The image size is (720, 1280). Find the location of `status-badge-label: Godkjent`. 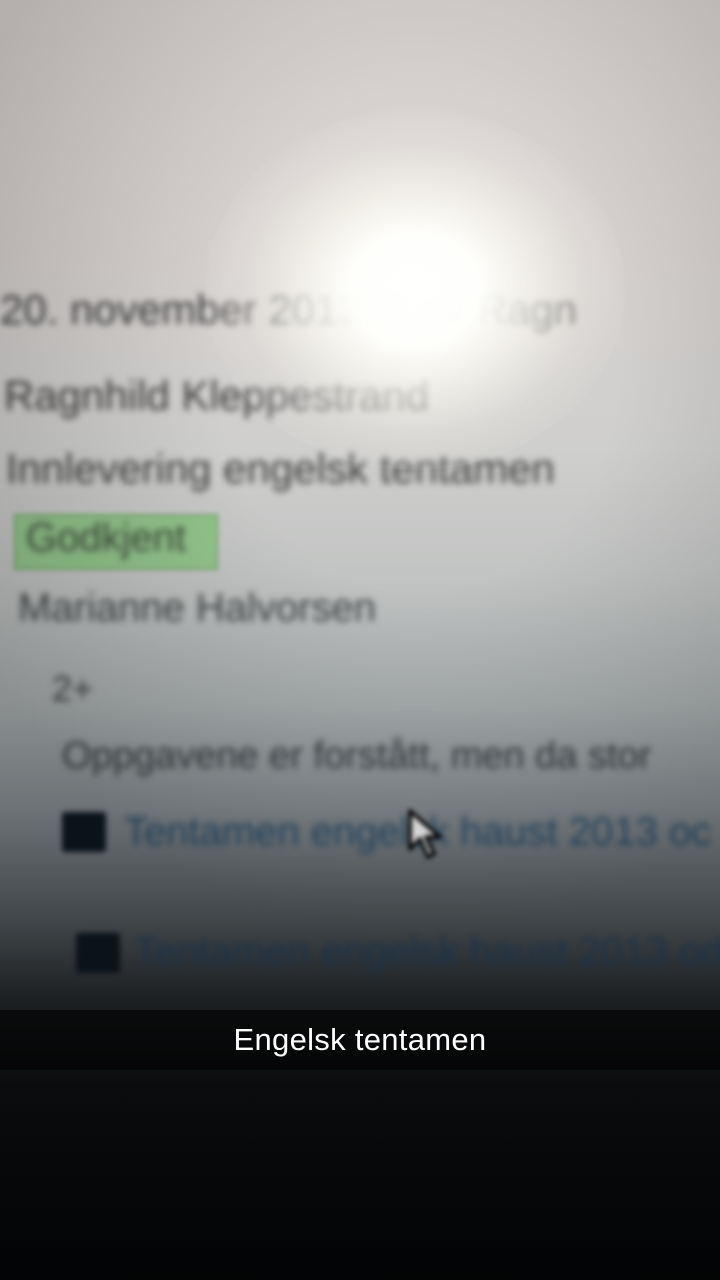

status-badge-label: Godkjent is located at coordinates (106, 538).